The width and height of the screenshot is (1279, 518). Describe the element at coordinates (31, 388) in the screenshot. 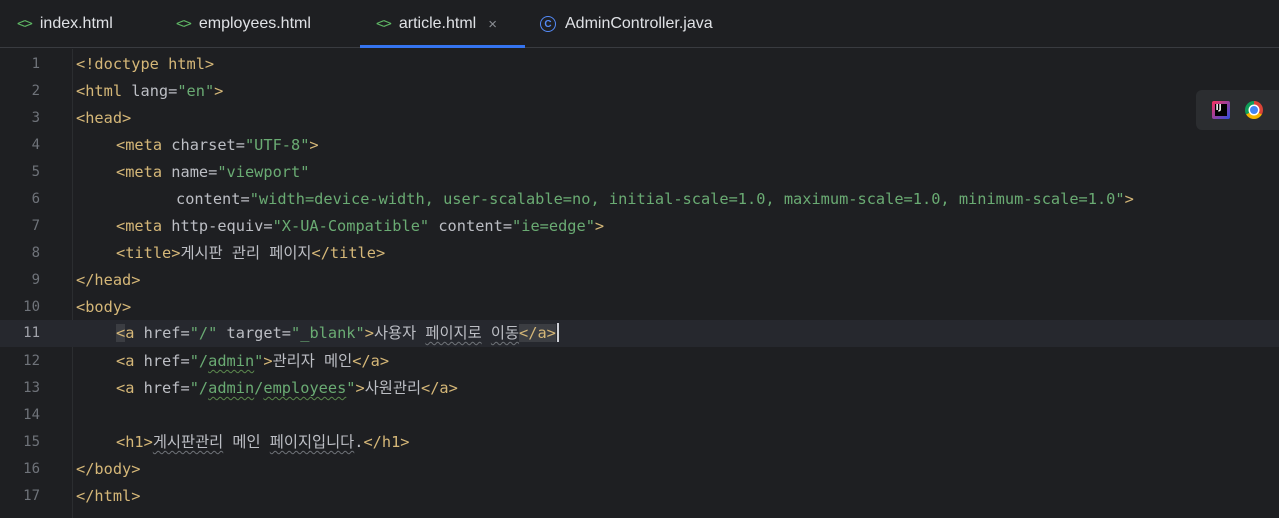

I see `line-number: 13` at that location.